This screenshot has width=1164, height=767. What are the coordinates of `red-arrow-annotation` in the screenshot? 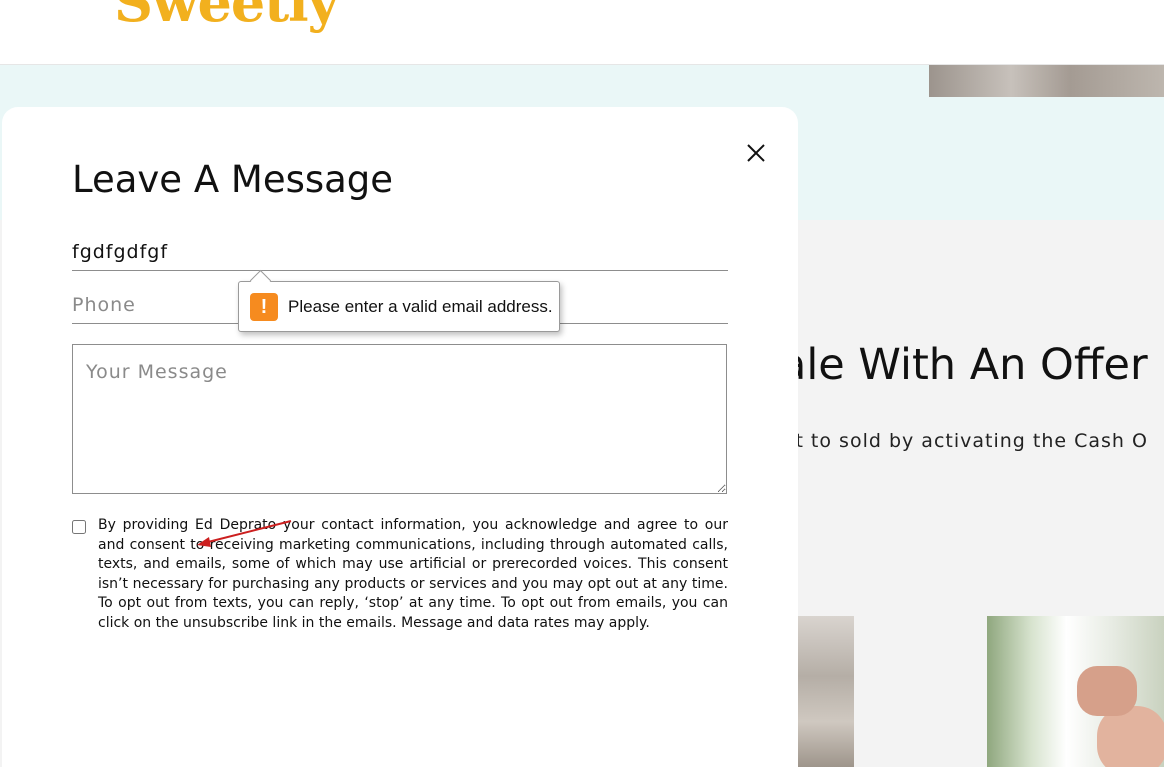 It's located at (244, 533).